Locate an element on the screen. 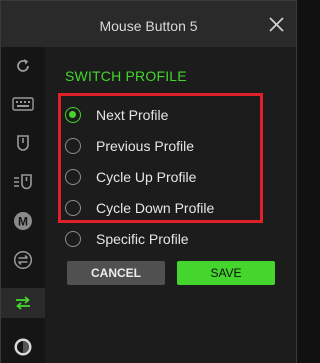 The image size is (320, 363). sidebar-item-keyboard is located at coordinates (23, 104).